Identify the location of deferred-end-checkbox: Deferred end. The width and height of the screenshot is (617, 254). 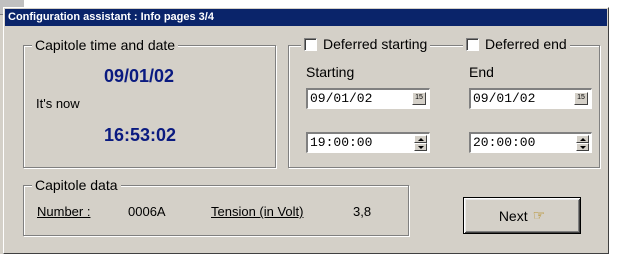
(516, 44).